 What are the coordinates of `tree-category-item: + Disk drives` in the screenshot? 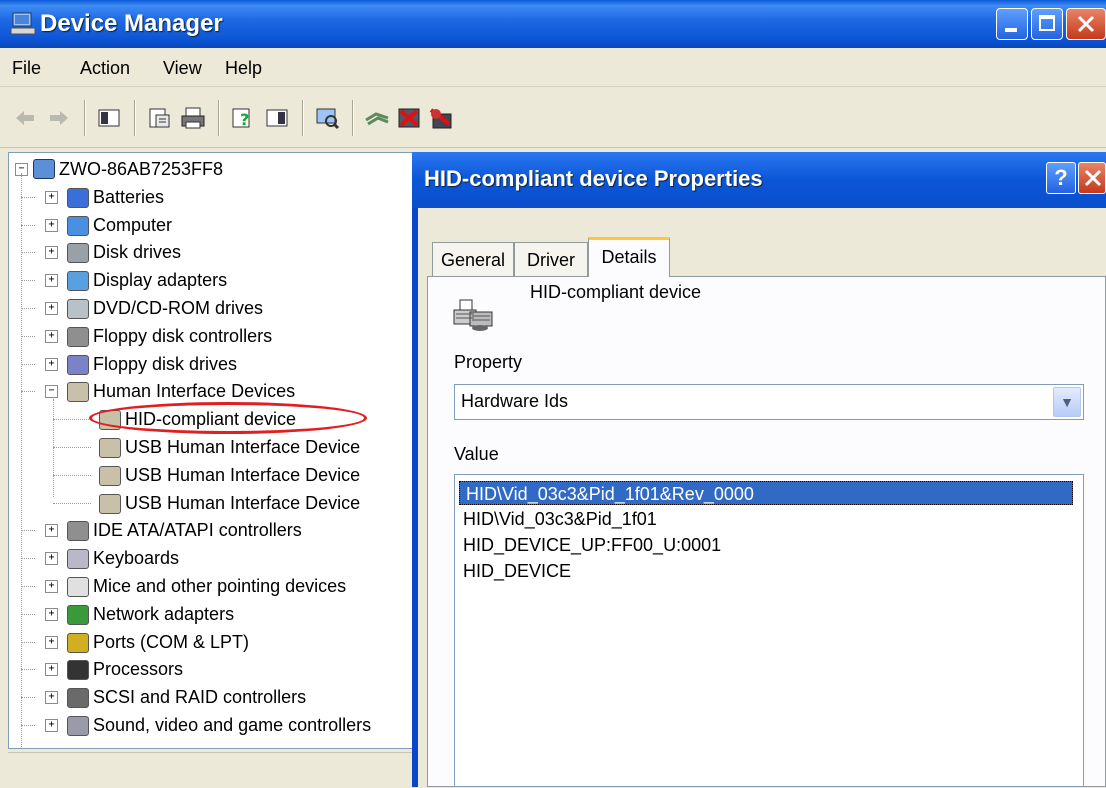 It's located at (209, 252).